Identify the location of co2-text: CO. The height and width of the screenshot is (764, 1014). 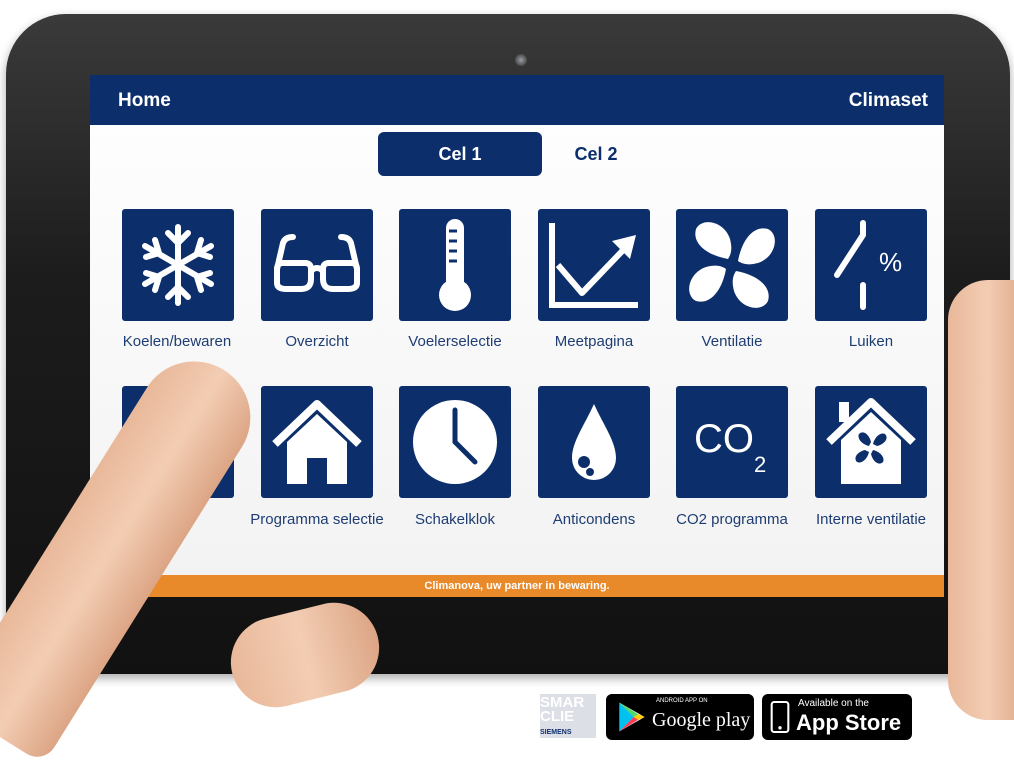
(724, 439).